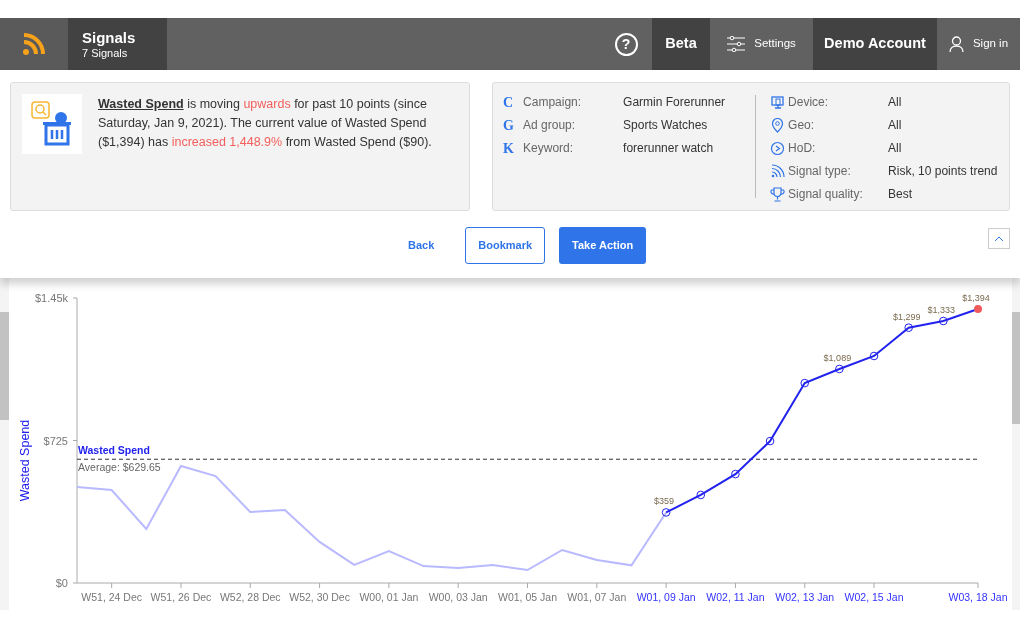 The height and width of the screenshot is (621, 1020). I want to click on detail-label: Campaign:, so click(553, 102).